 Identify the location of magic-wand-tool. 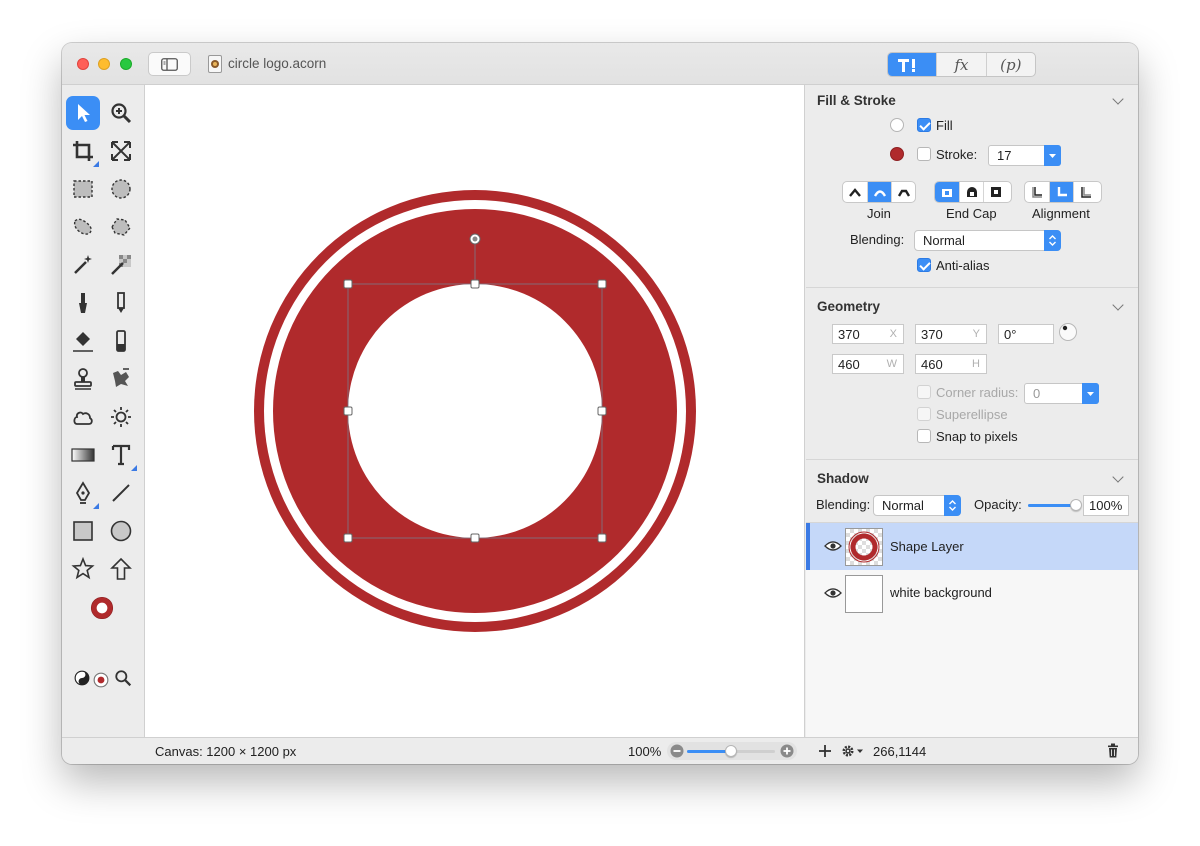
(83, 265).